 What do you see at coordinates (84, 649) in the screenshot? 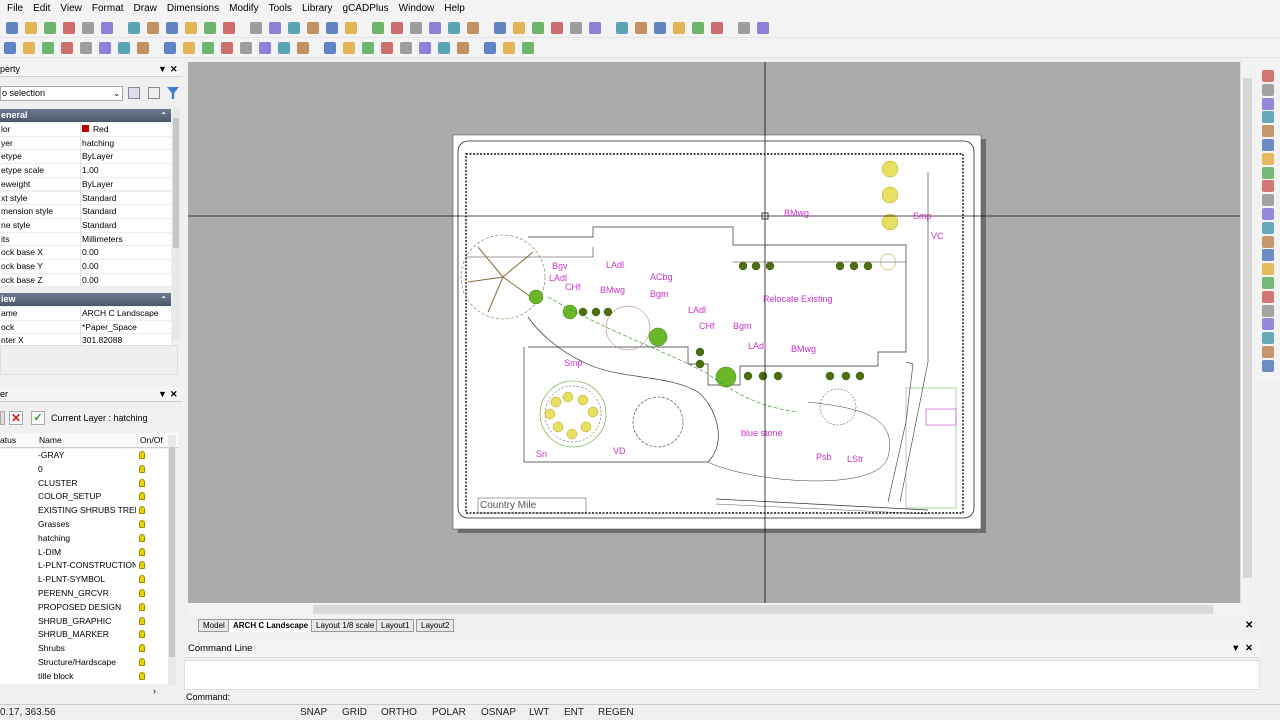
I see `layer-row: Shrubs` at bounding box center [84, 649].